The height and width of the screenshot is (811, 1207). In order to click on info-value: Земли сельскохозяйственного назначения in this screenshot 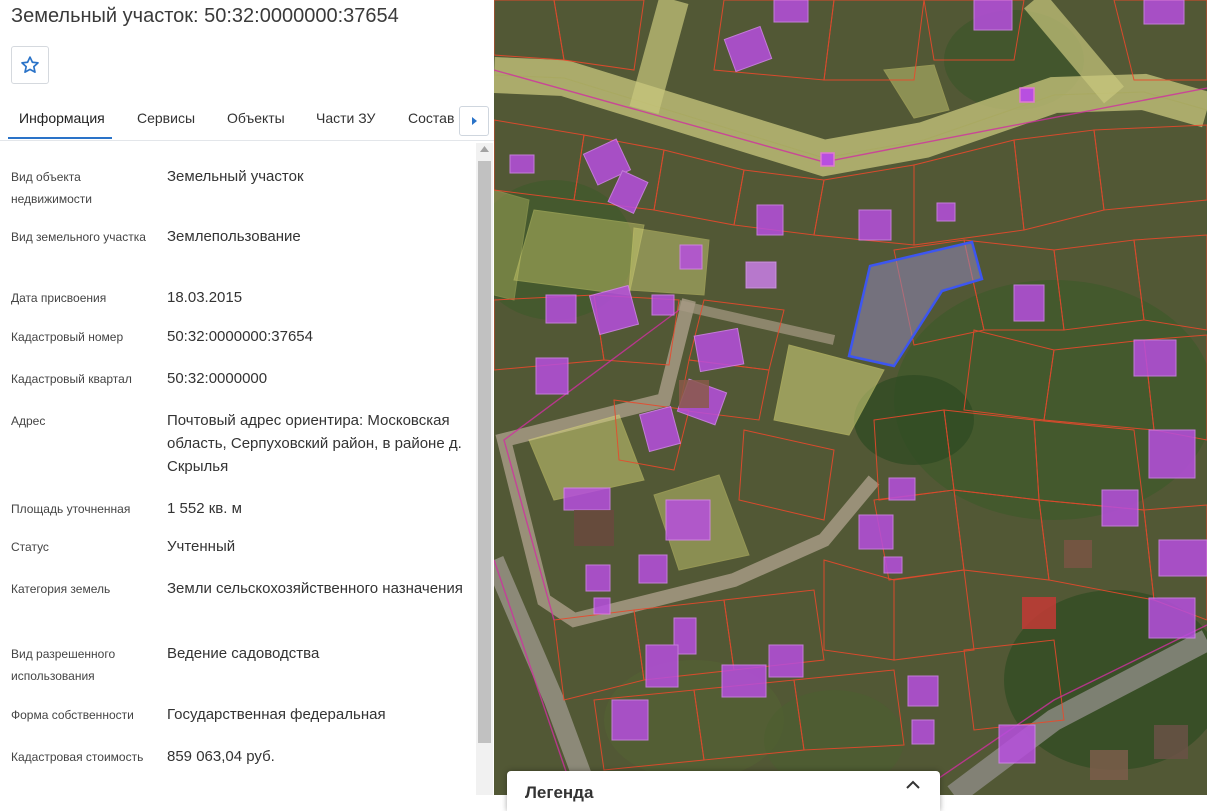, I will do `click(315, 588)`.